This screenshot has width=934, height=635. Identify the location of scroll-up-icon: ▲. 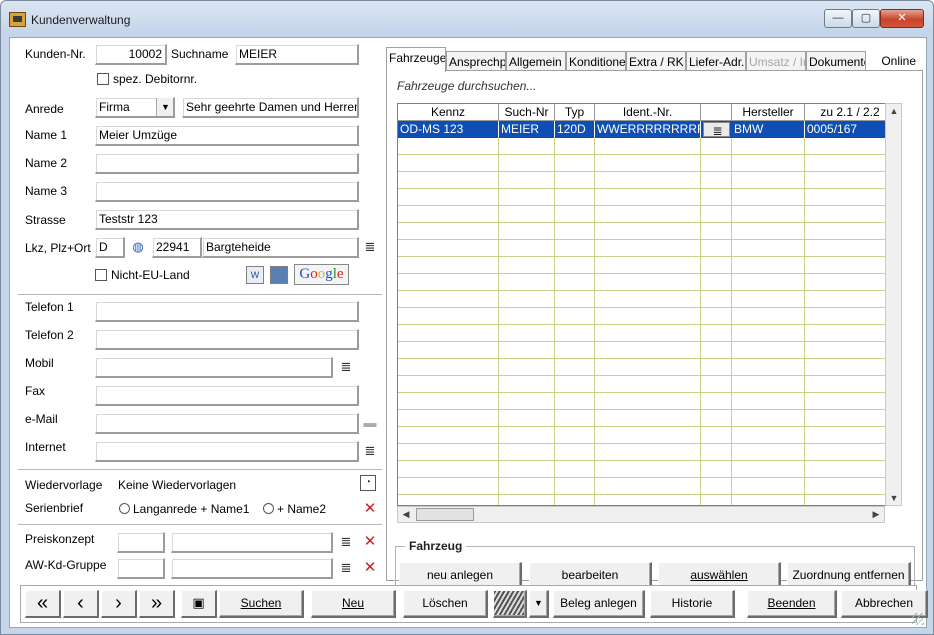
(894, 111).